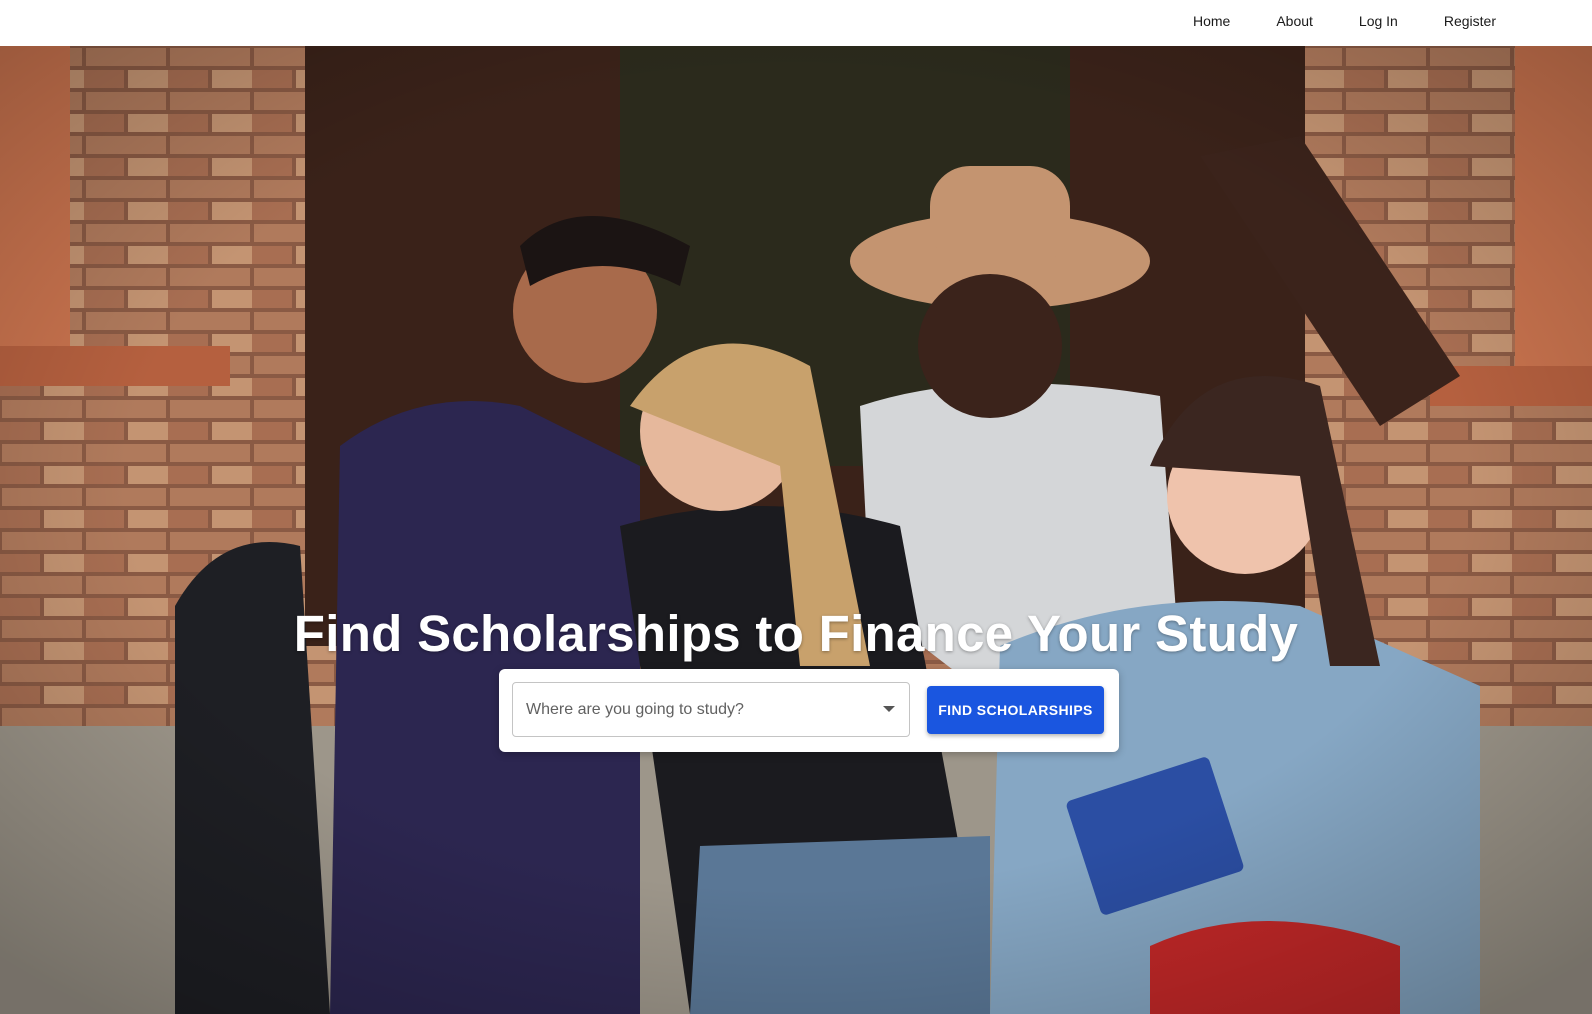  What do you see at coordinates (1344, 21) in the screenshot?
I see `main-nav: Home About Log In Register` at bounding box center [1344, 21].